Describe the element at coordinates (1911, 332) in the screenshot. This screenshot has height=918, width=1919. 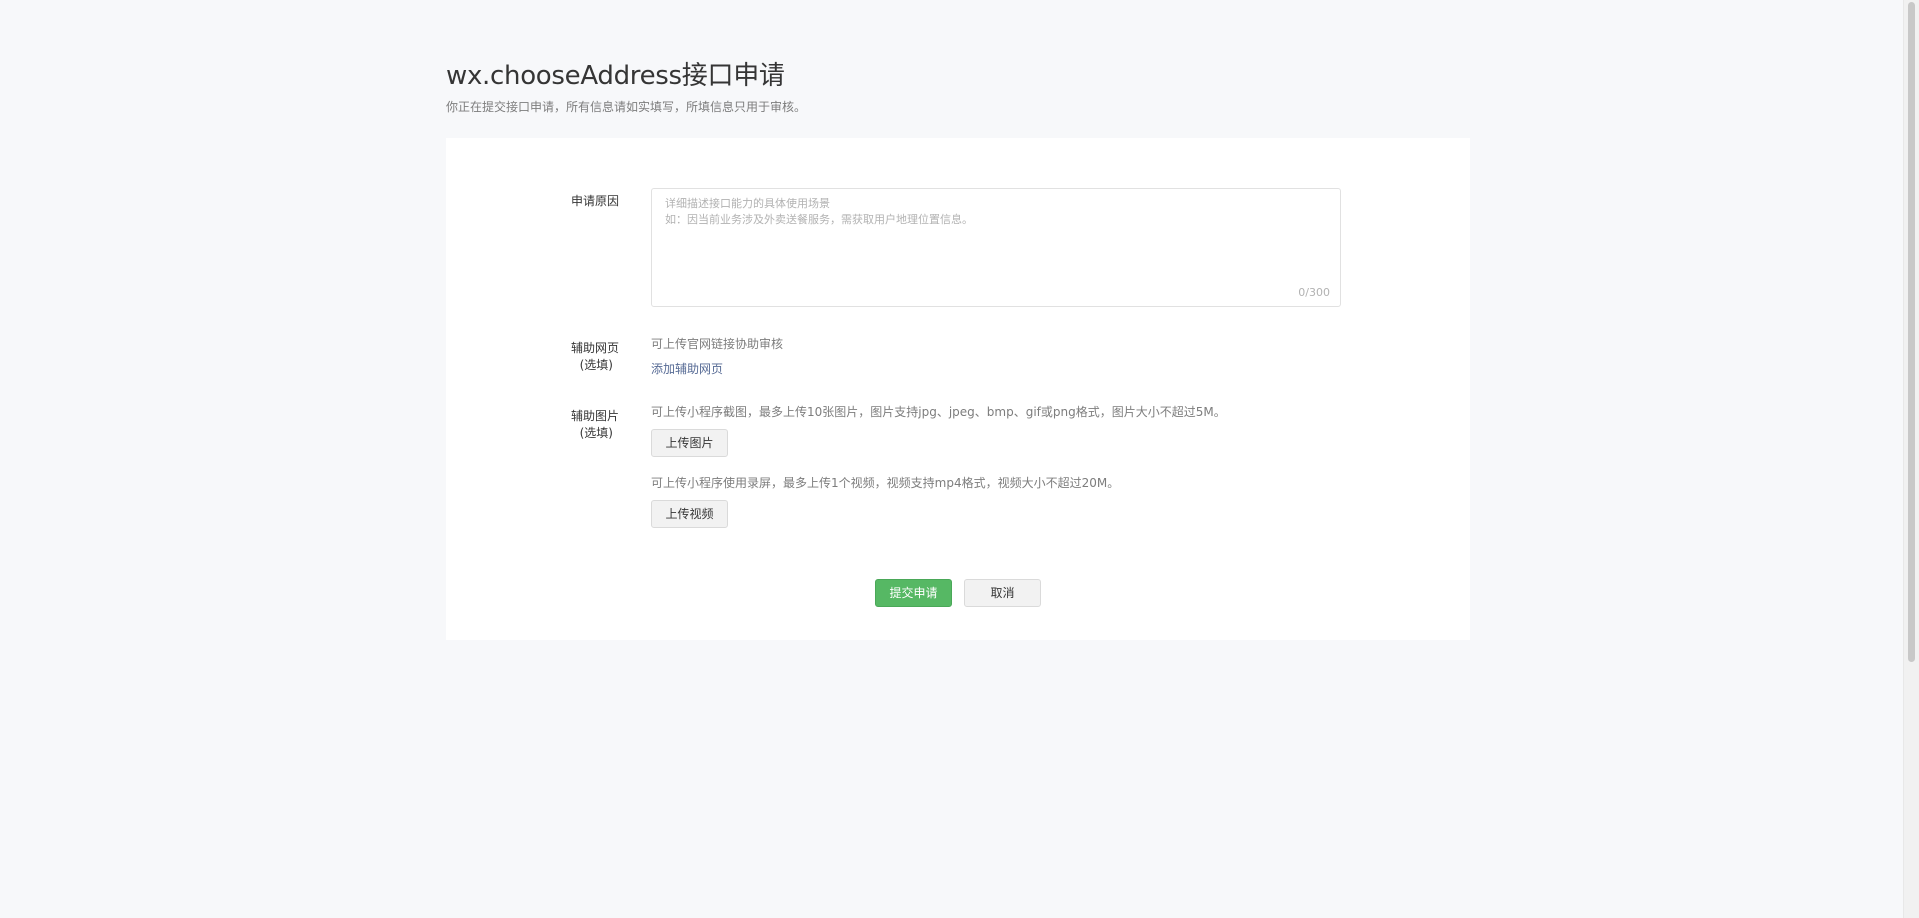
I see `scrollbar-thumb` at that location.